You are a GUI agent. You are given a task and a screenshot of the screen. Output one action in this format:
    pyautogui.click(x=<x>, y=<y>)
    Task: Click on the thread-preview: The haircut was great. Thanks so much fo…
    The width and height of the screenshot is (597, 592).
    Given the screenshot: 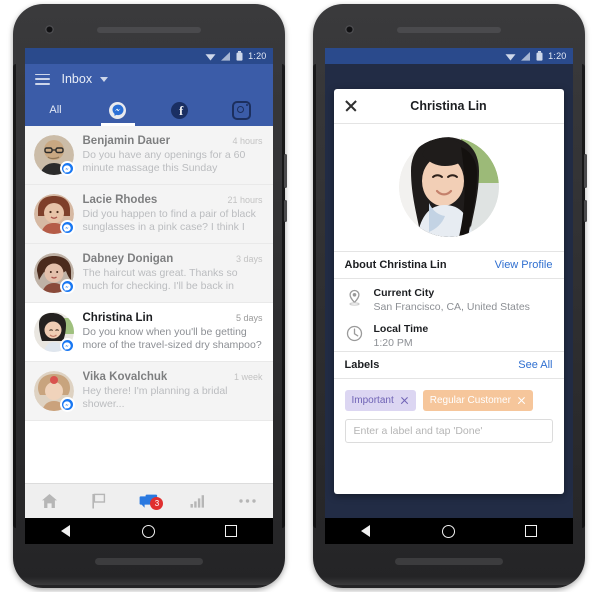 What is the action you would take?
    pyautogui.click(x=160, y=279)
    